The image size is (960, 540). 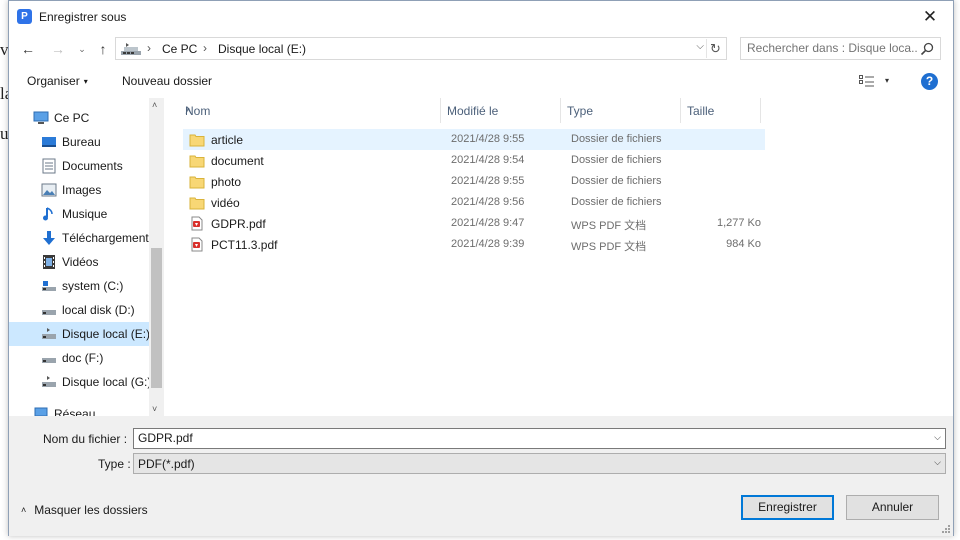 What do you see at coordinates (937, 462) in the screenshot?
I see `chevron-down-icon: ⌵` at bounding box center [937, 462].